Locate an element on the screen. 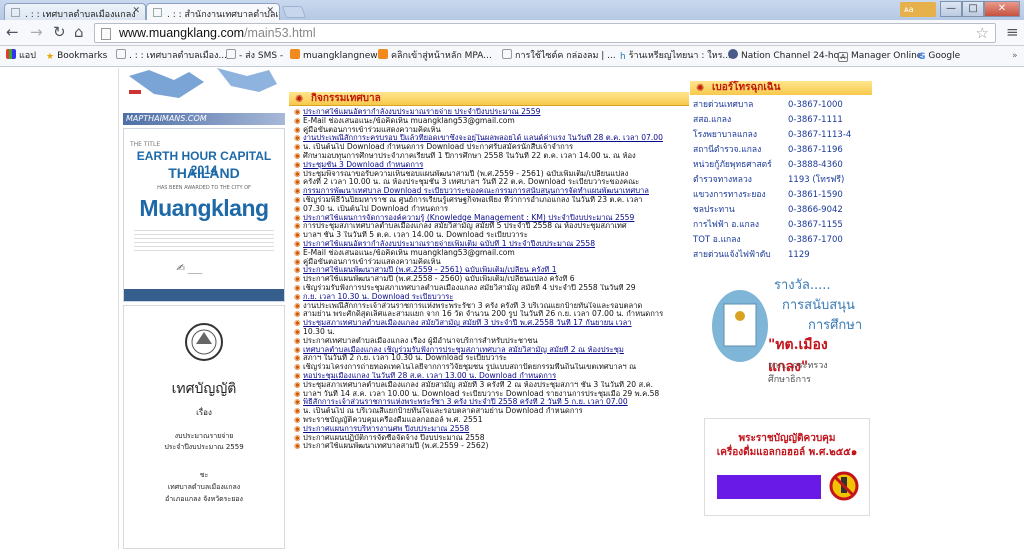  address-bar: www.muangklang.com/main53.html ☆ is located at coordinates (545, 33).